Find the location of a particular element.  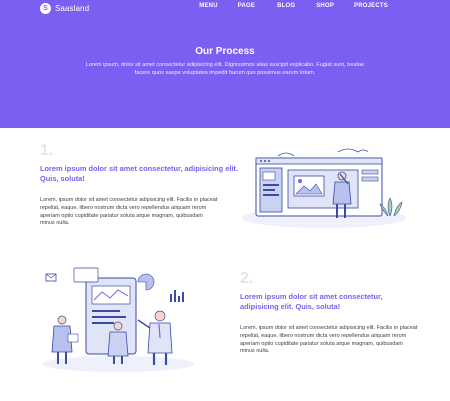

logo-text: Saasland is located at coordinates (72, 8).